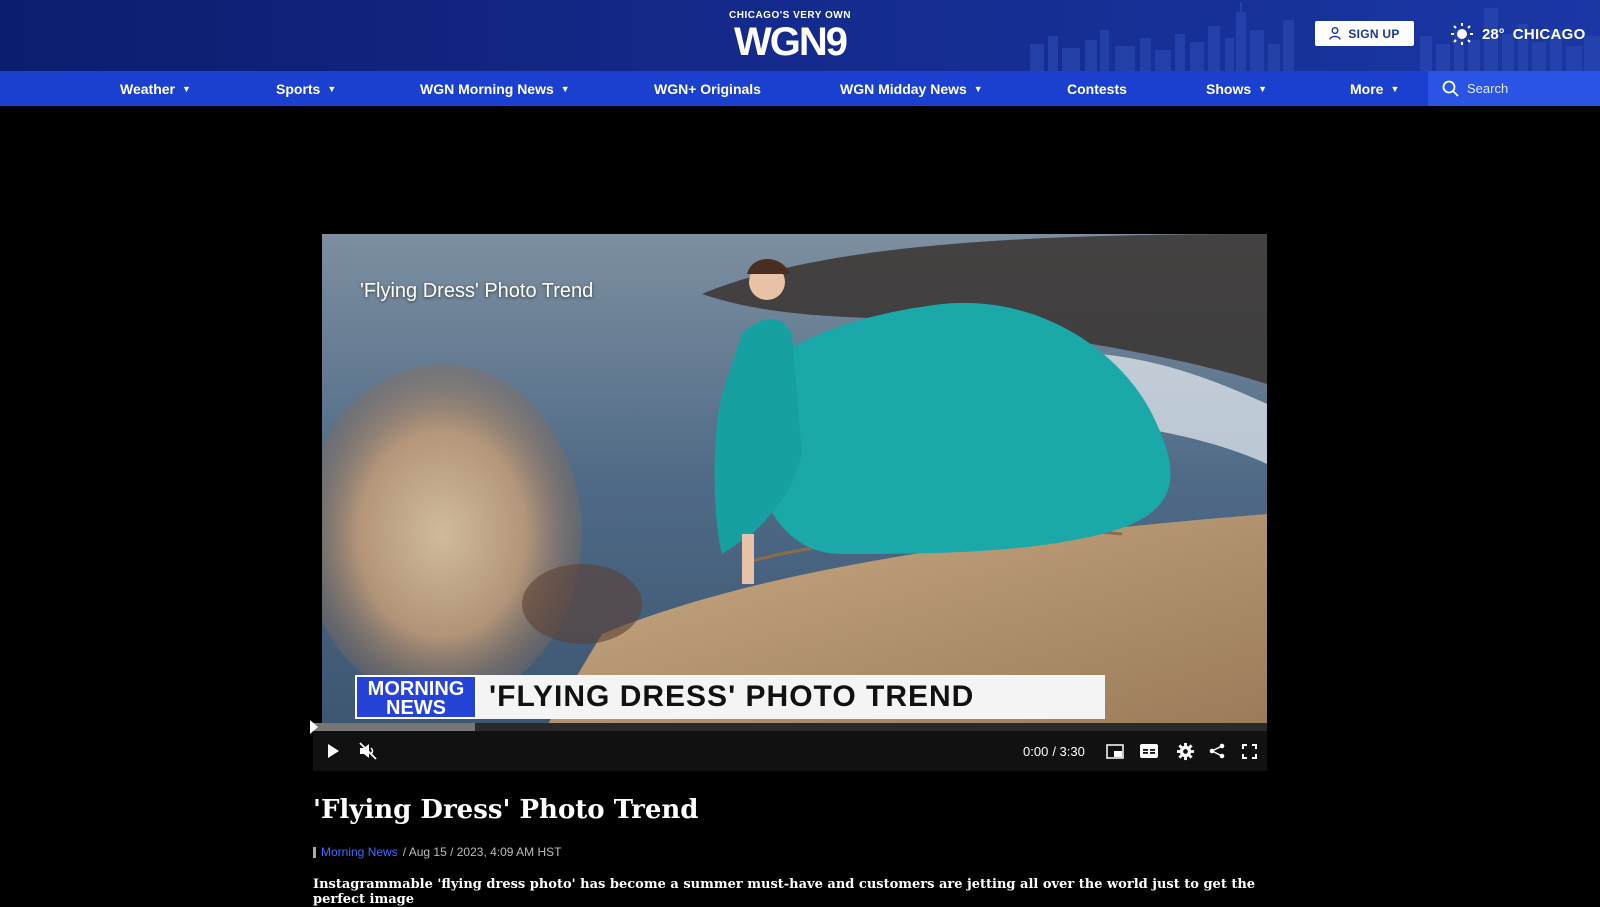 This screenshot has width=1600, height=907. I want to click on nav-item-more: More ▼, so click(1374, 88).